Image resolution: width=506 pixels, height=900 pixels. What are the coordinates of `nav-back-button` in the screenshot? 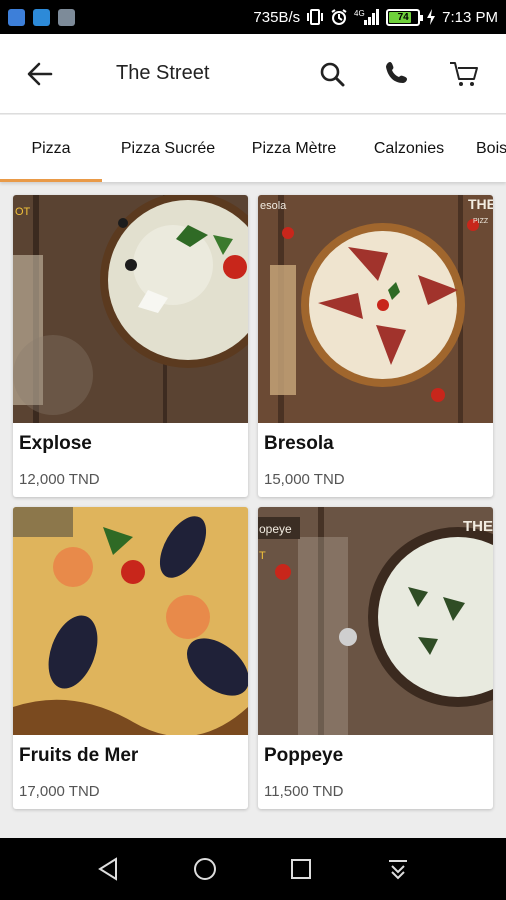 It's located at (108, 869).